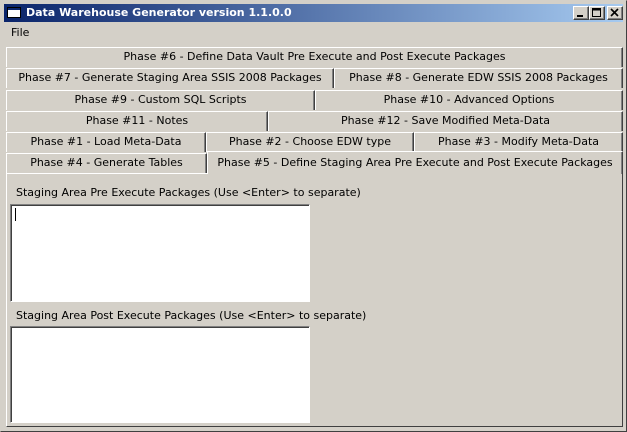 This screenshot has width=627, height=432. Describe the element at coordinates (310, 142) in the screenshot. I see `tab-phase-2: Phase #2 - Choose EDW type` at that location.